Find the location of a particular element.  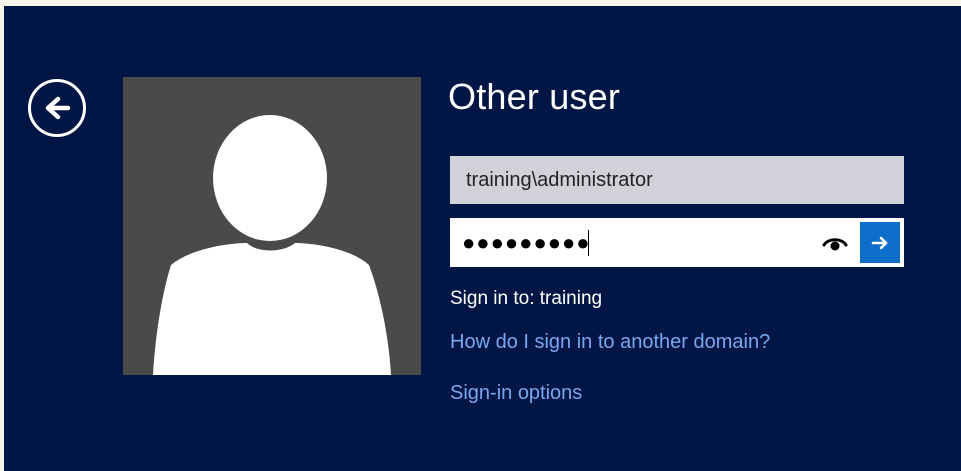

submit-button is located at coordinates (880, 242).